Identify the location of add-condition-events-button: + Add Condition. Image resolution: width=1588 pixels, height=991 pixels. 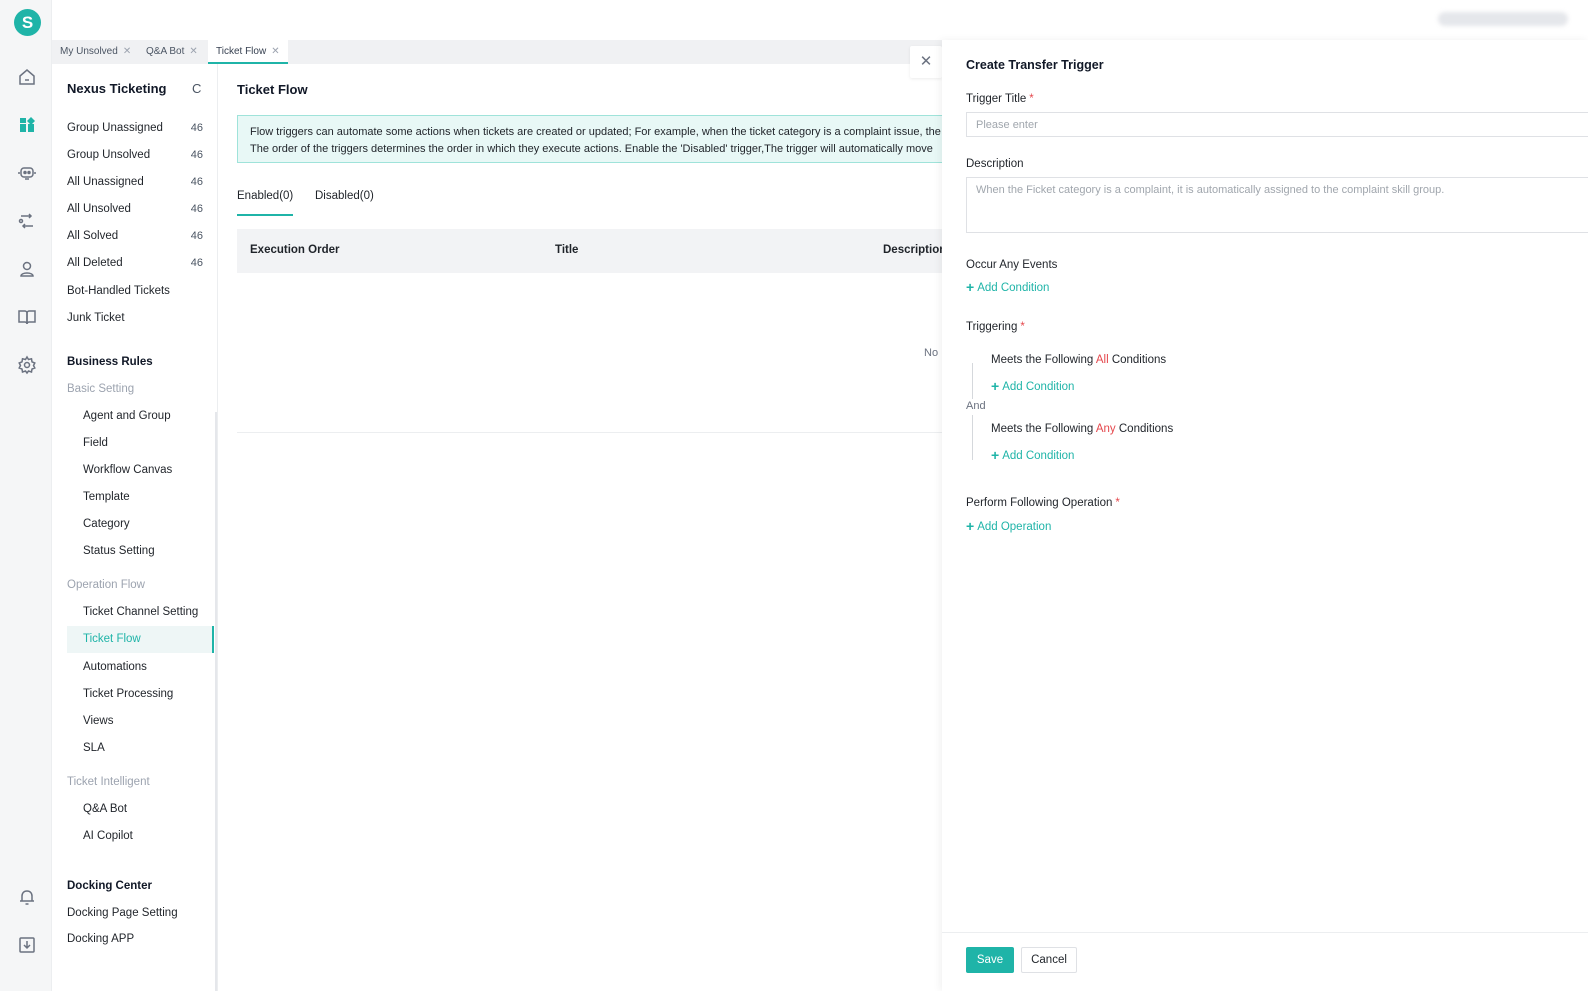
(1007, 287).